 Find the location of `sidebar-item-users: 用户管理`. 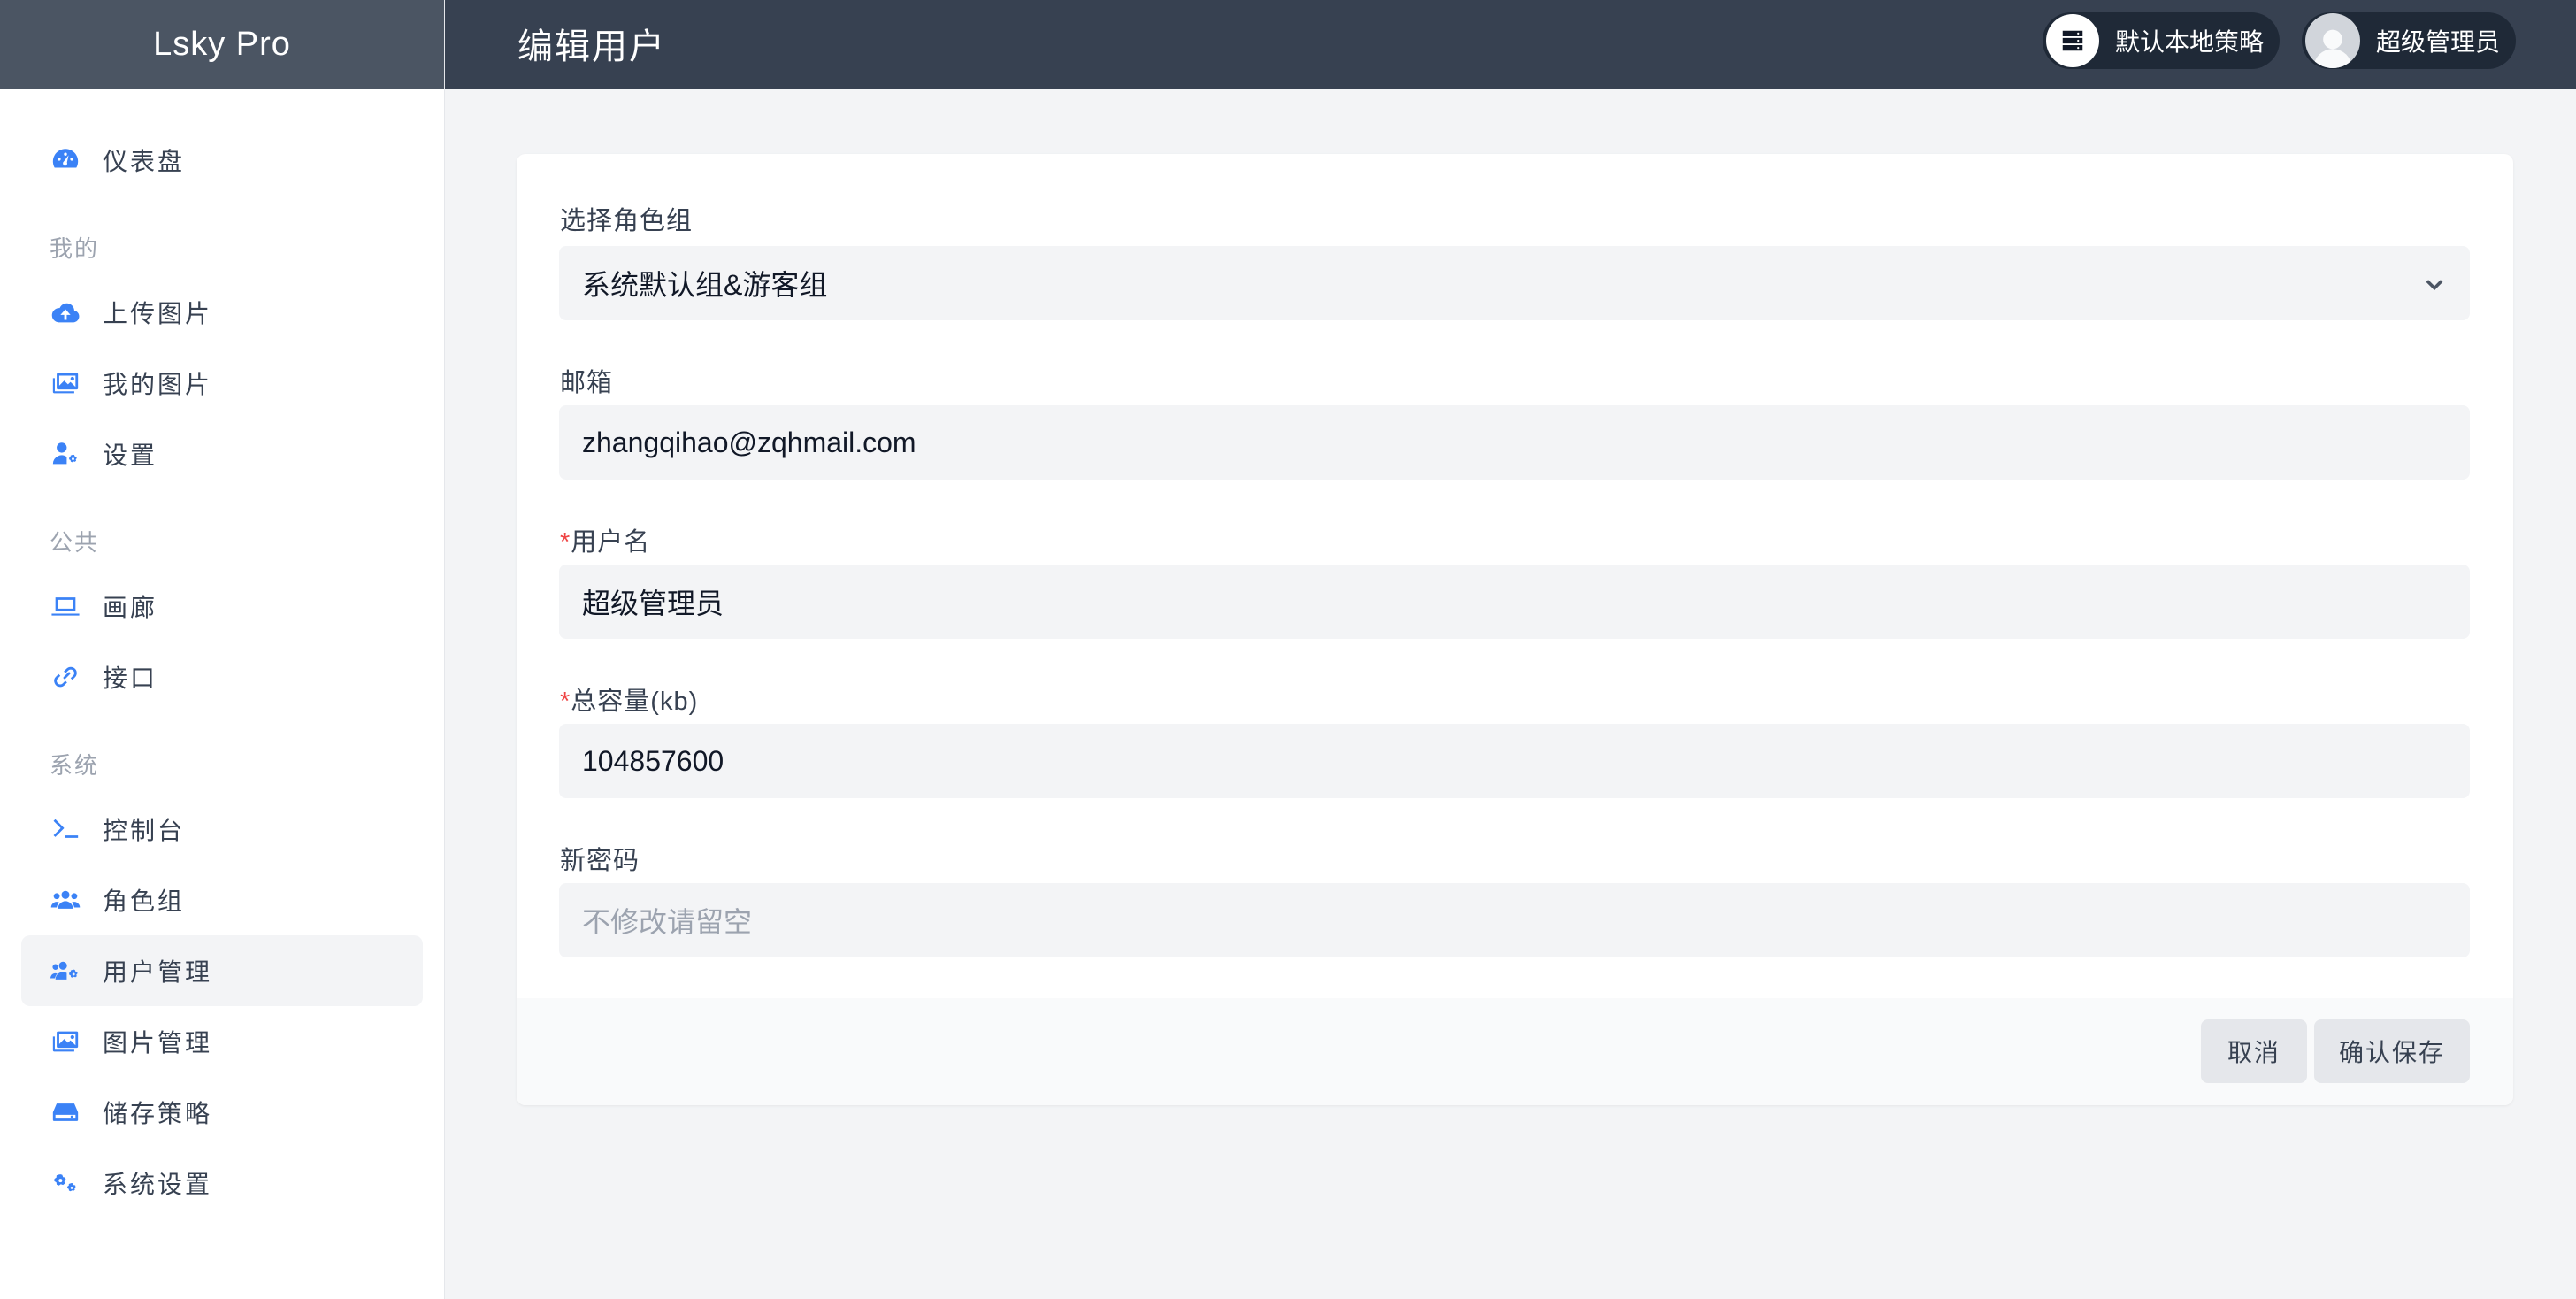

sidebar-item-users: 用户管理 is located at coordinates (222, 970).